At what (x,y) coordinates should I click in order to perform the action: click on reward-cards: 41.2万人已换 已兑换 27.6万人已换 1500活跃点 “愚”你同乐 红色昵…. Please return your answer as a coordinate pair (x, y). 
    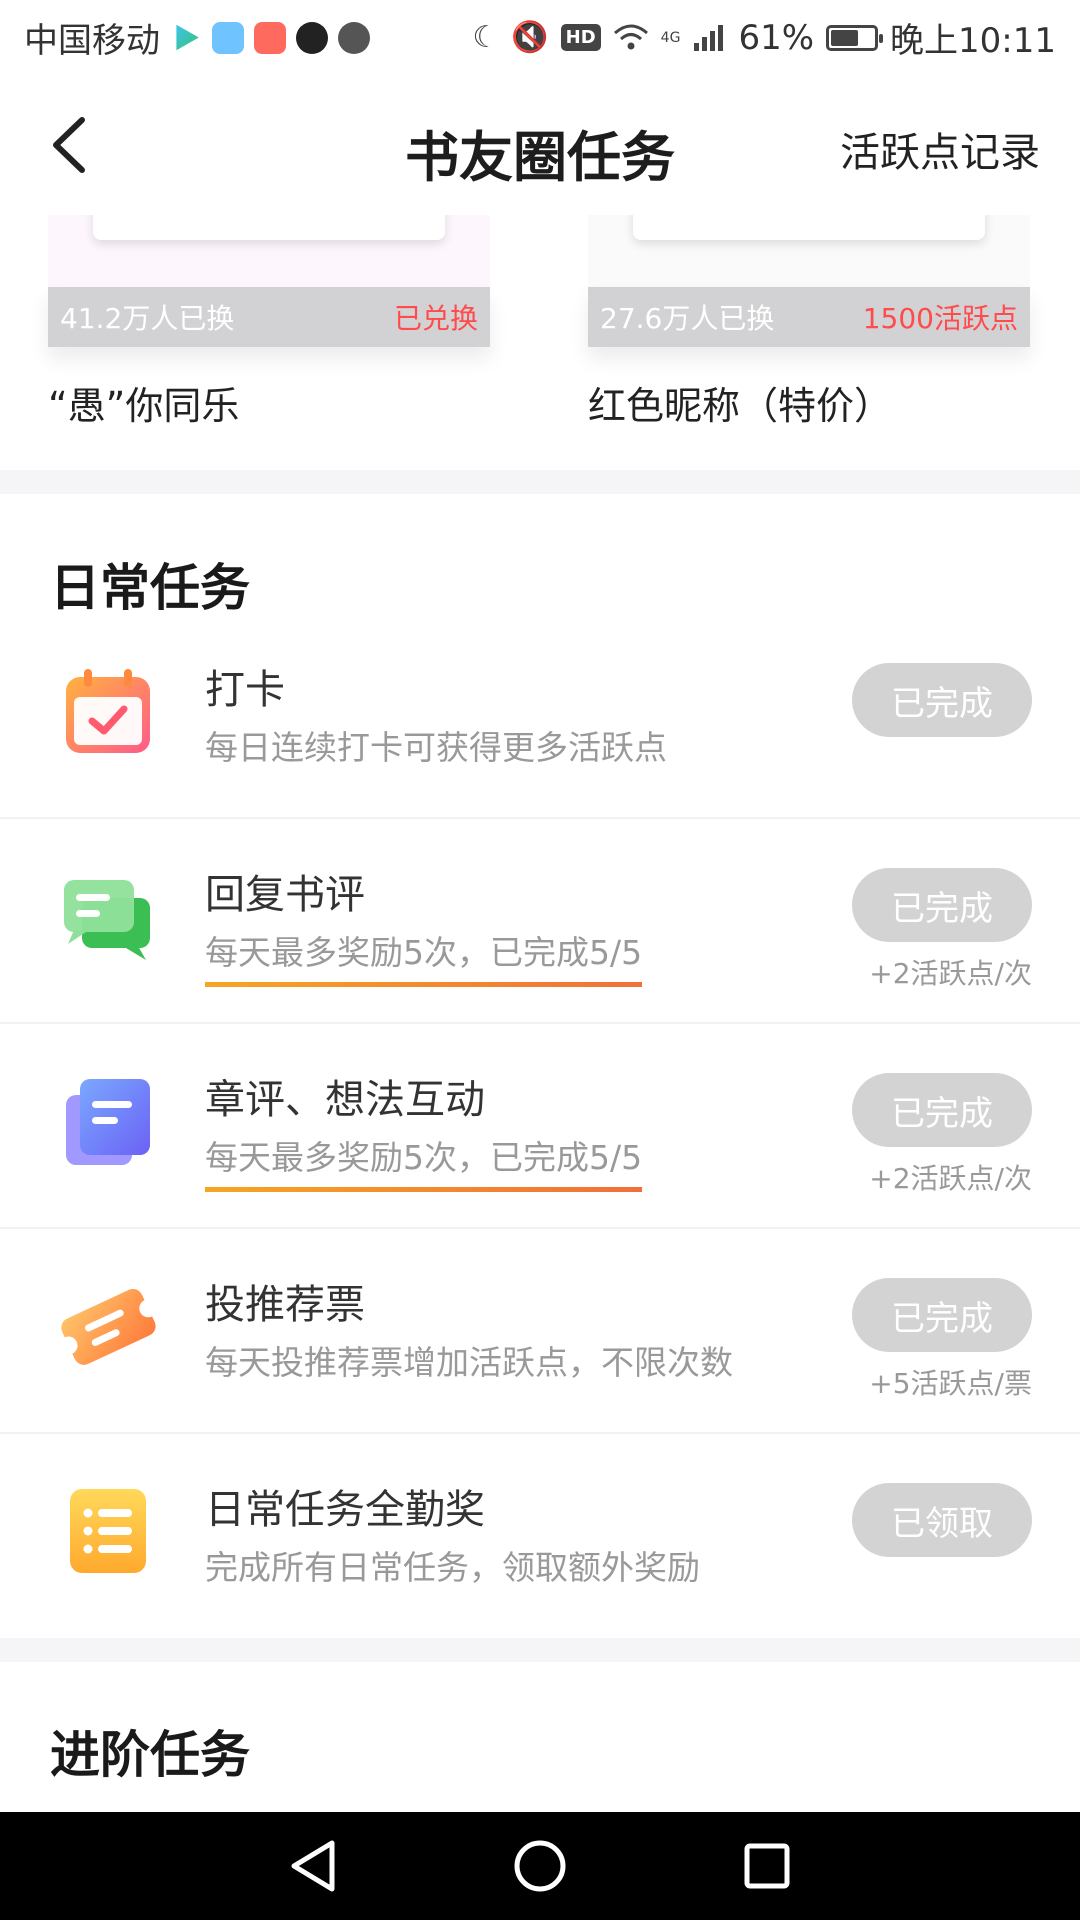
    Looking at the image, I should click on (540, 342).